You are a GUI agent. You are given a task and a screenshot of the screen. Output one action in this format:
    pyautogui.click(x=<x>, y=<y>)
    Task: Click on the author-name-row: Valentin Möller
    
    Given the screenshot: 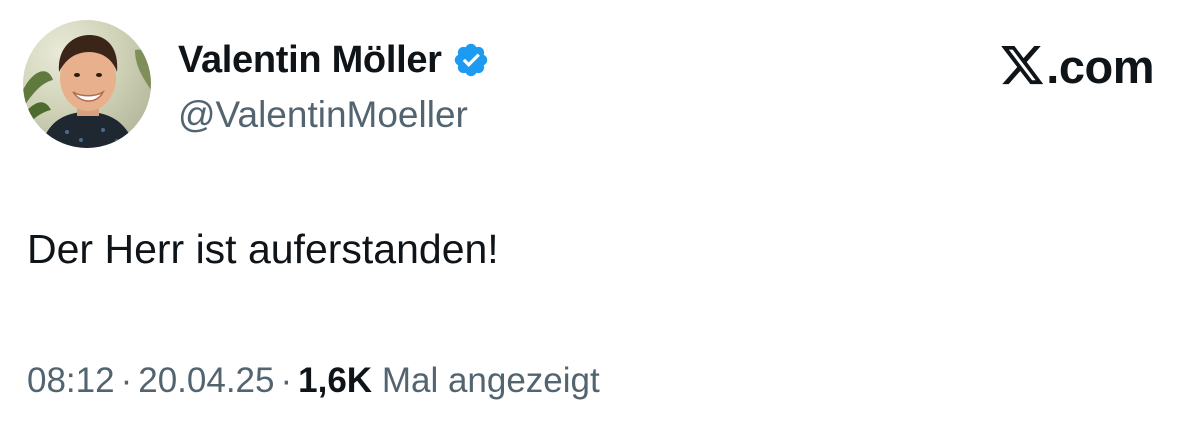 What is the action you would take?
    pyautogui.click(x=334, y=60)
    